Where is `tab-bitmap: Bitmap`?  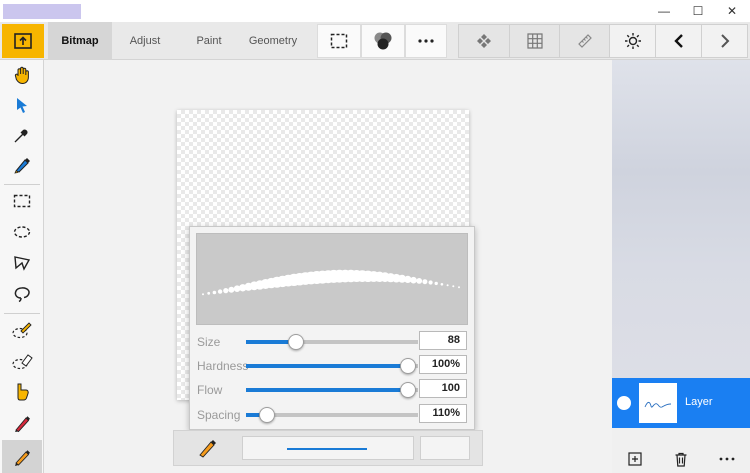 tab-bitmap: Bitmap is located at coordinates (80, 41).